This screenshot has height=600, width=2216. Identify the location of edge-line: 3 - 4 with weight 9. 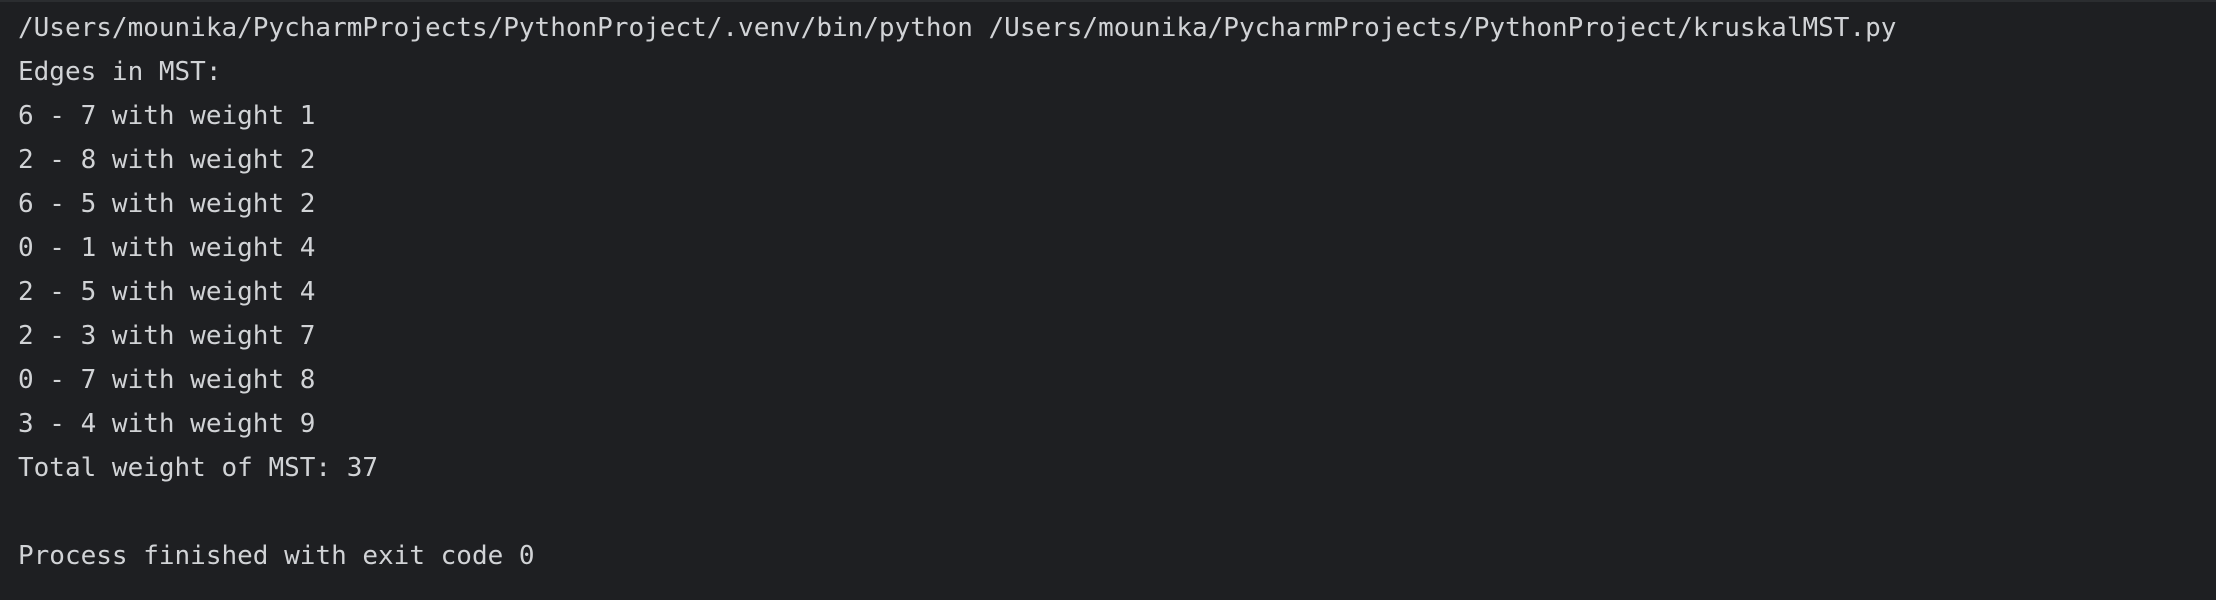
(167, 424).